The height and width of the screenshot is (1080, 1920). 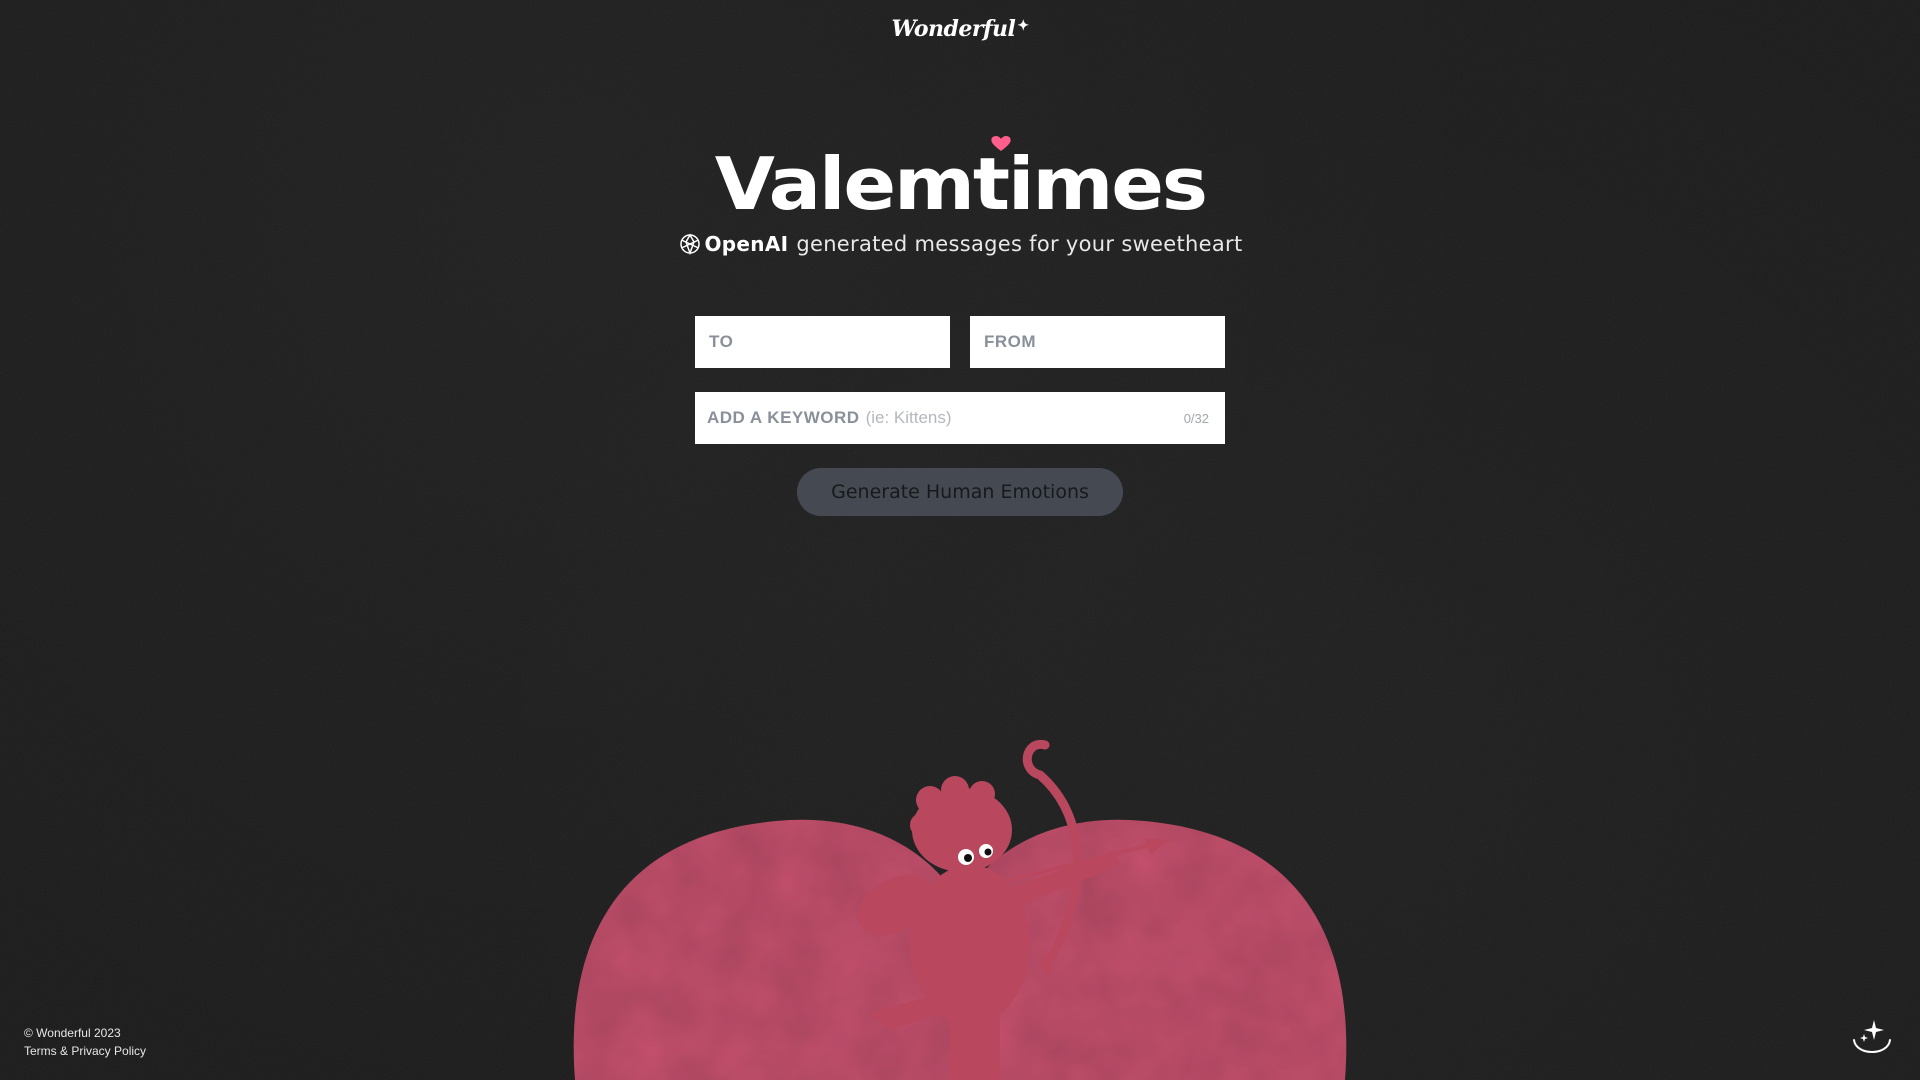 What do you see at coordinates (953, 29) in the screenshot?
I see `brand-name: Wonderful` at bounding box center [953, 29].